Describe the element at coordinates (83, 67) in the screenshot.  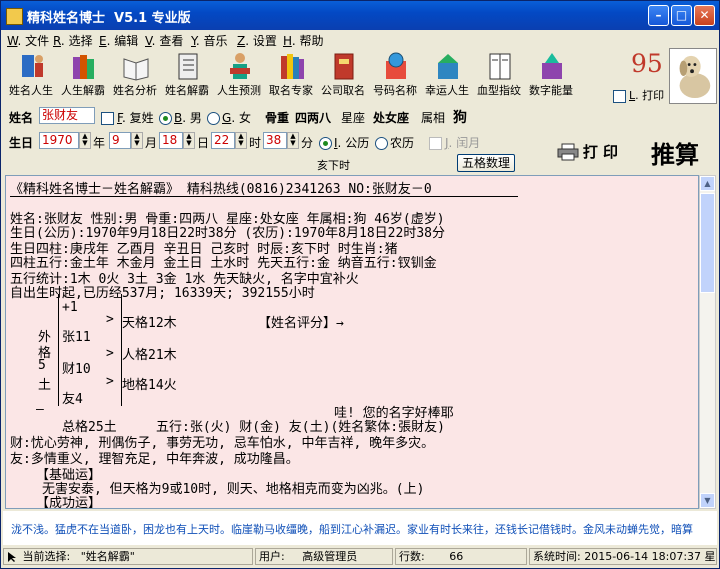
I see `books-icon` at that location.